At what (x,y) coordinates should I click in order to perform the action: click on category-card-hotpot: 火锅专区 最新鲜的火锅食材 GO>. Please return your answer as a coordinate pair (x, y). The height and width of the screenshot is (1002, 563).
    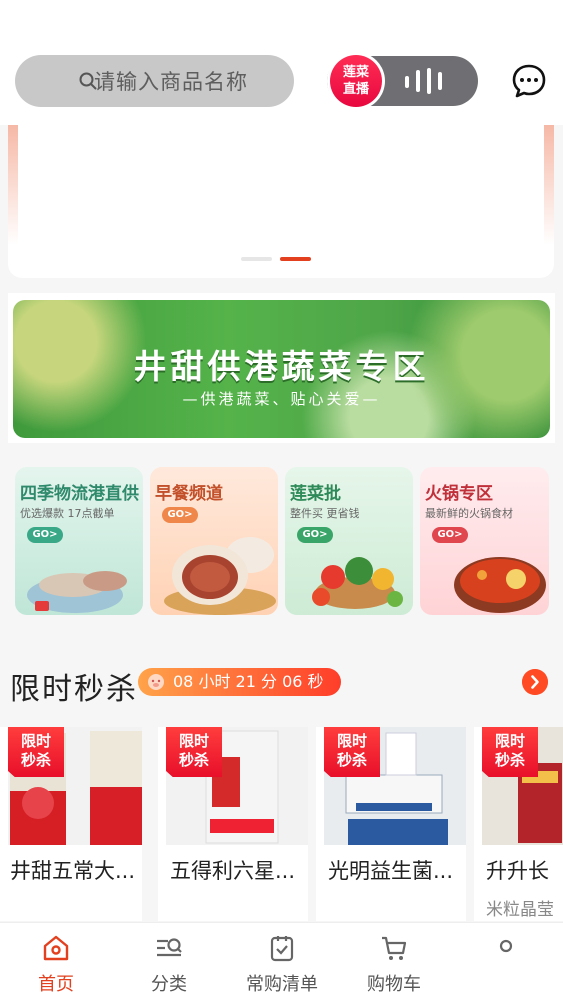
    Looking at the image, I should click on (484, 541).